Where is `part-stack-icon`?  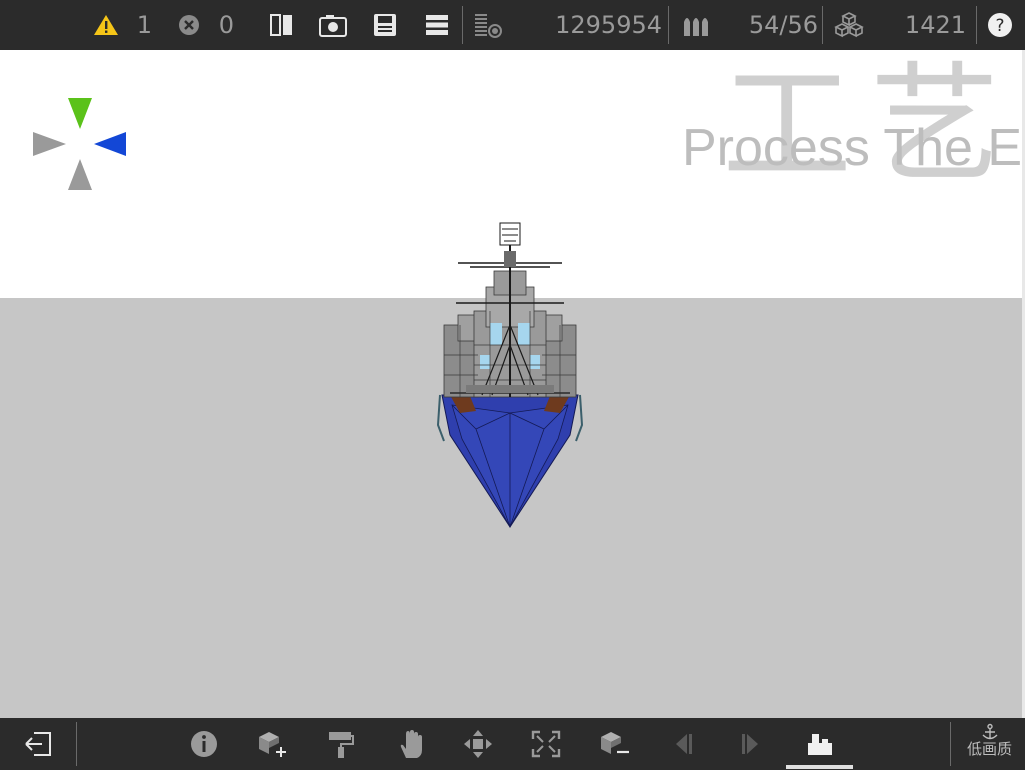 part-stack-icon is located at coordinates (488, 25).